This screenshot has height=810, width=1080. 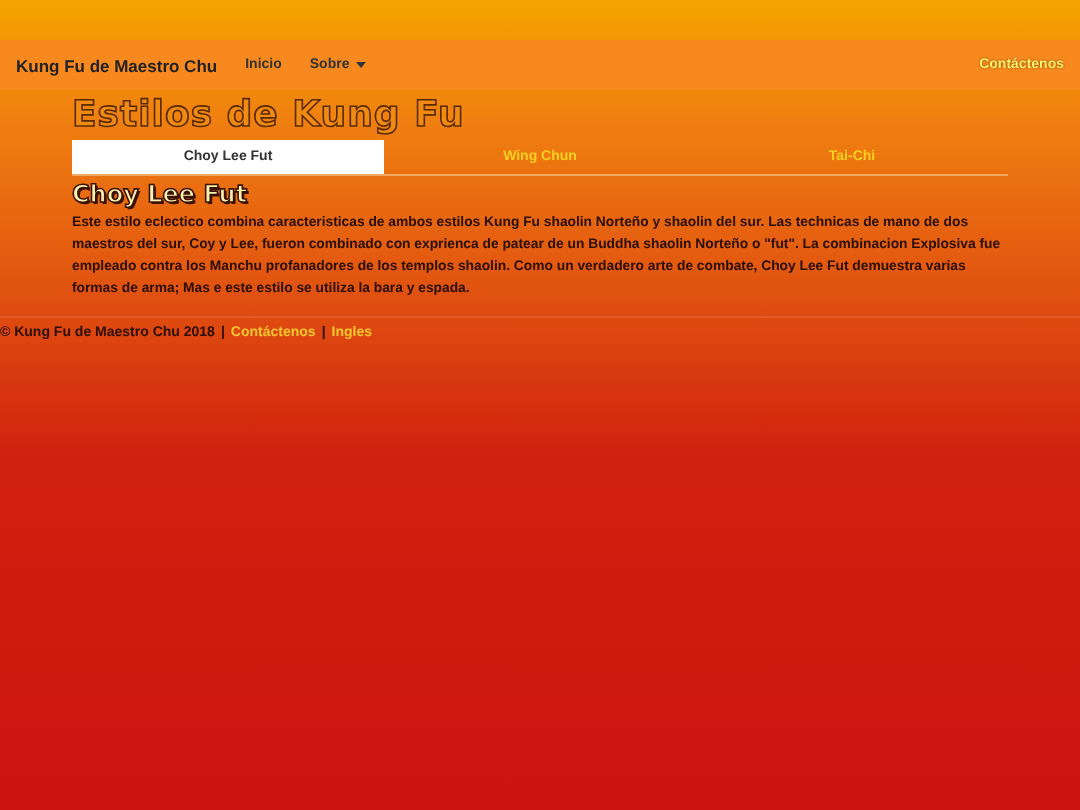 What do you see at coordinates (269, 115) in the screenshot?
I see `page-title: Estilos de Kung Fu` at bounding box center [269, 115].